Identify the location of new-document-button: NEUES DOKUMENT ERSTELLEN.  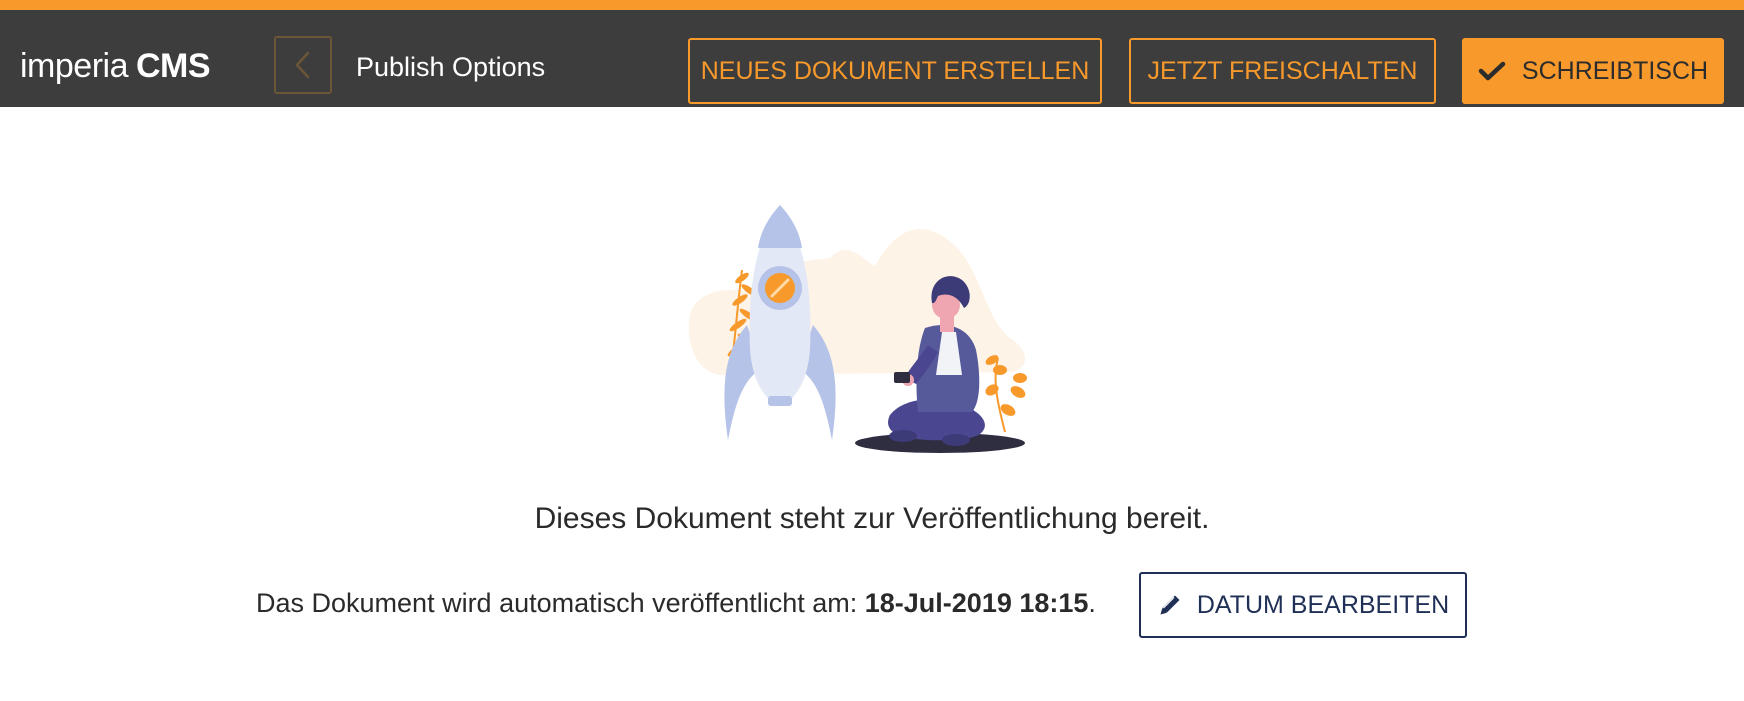
(895, 71).